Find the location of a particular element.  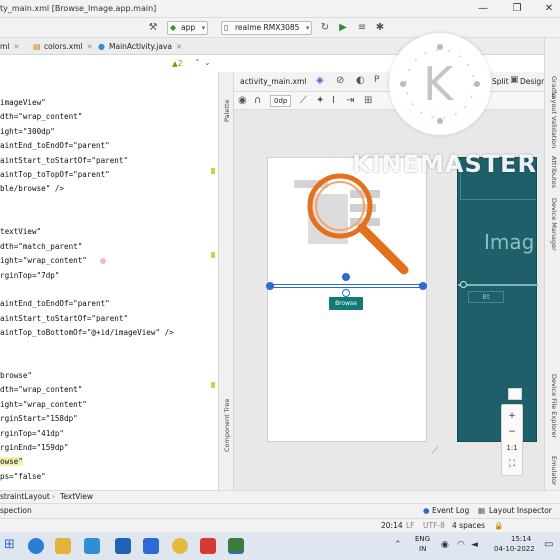

margin-field: 0dp is located at coordinates (281, 101).